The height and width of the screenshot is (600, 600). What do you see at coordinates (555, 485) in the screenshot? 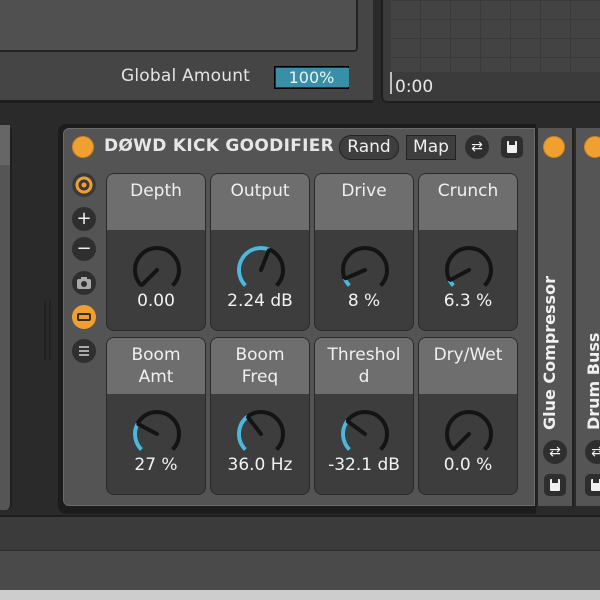
I see `glue-save-icon` at bounding box center [555, 485].